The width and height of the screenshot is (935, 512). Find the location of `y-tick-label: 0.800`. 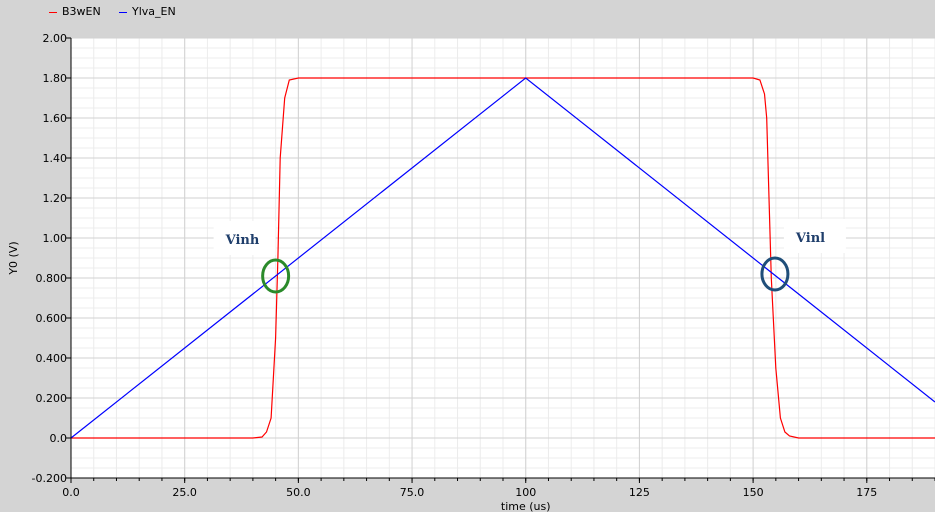

y-tick-label: 0.800 is located at coordinates (52, 278).